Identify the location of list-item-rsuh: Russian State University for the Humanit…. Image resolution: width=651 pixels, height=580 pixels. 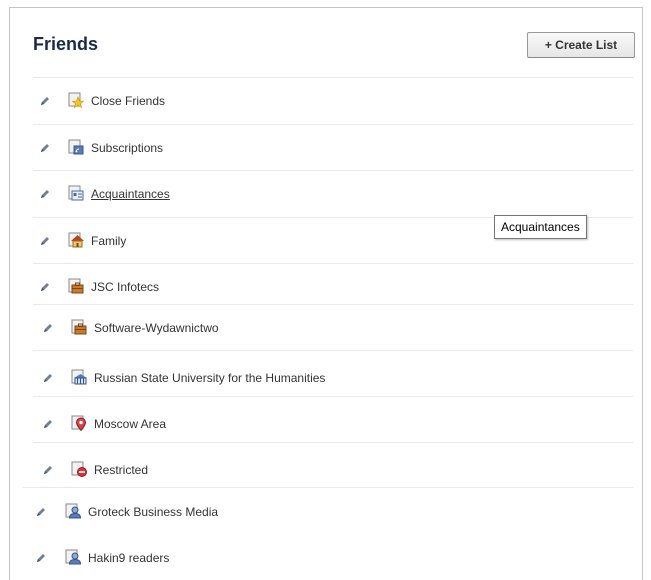
(333, 373).